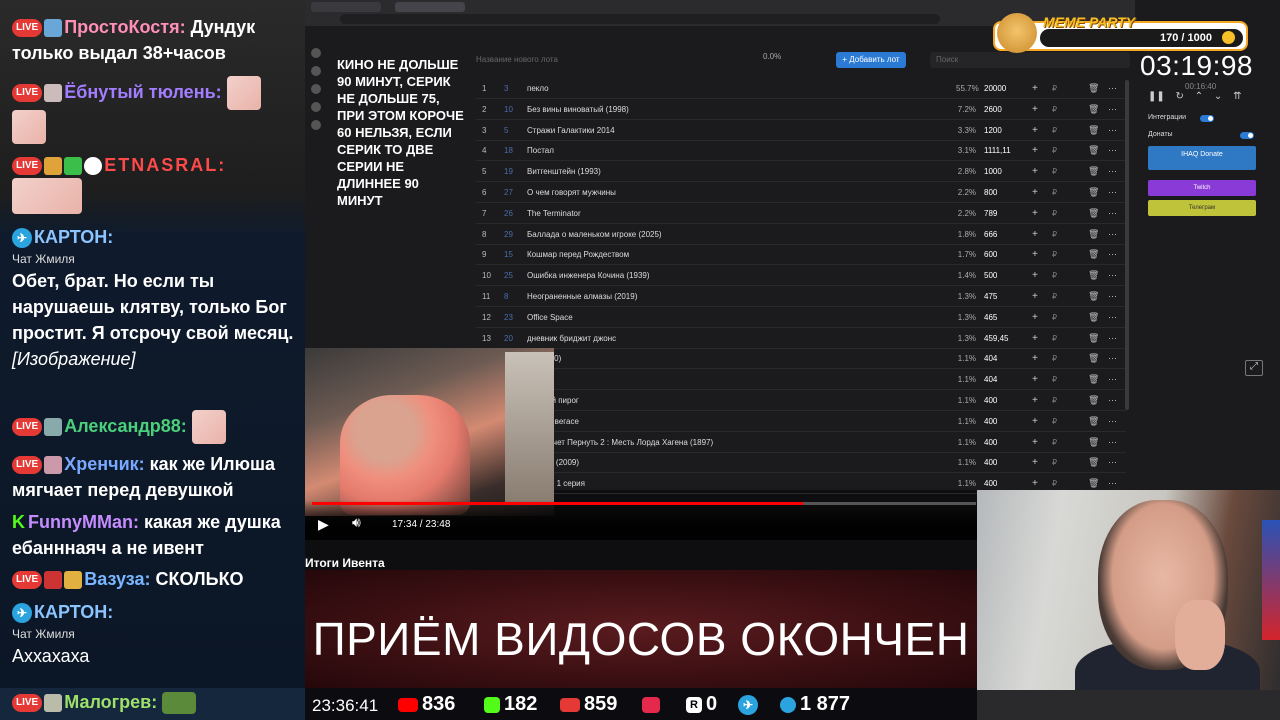  What do you see at coordinates (616, 60) in the screenshot?
I see `new-lot-input: Название нового лота` at bounding box center [616, 60].